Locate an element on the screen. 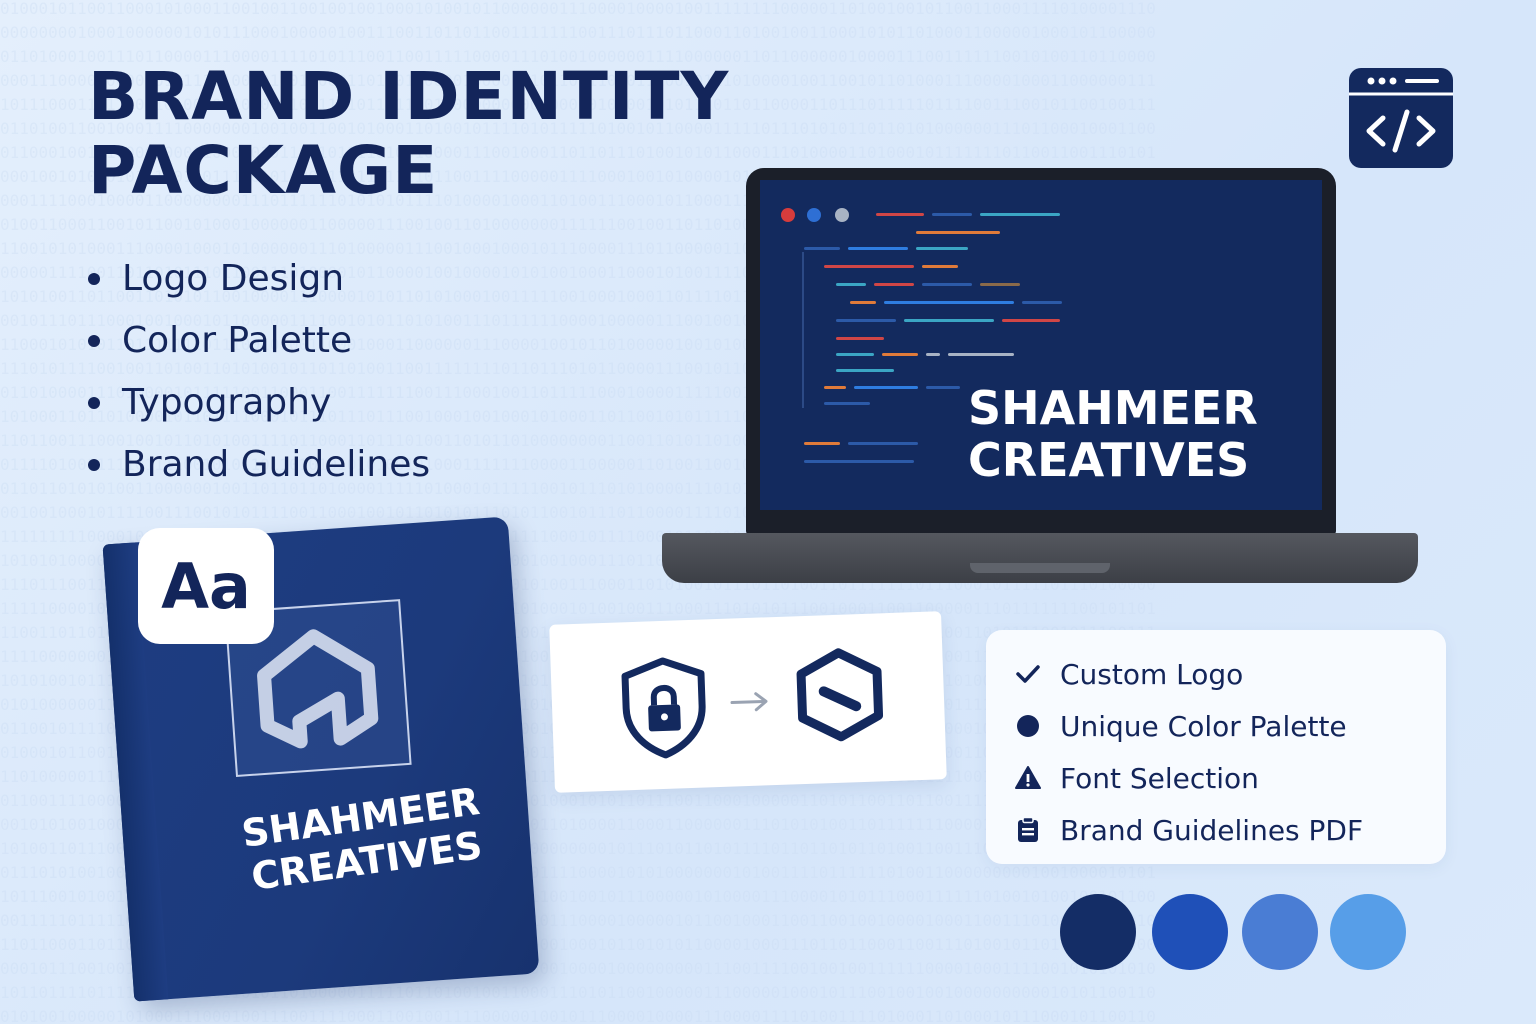 This screenshot has height=1024, width=1536. laptop-brand-text: SHAHMEER CREATIVES is located at coordinates (1113, 434).